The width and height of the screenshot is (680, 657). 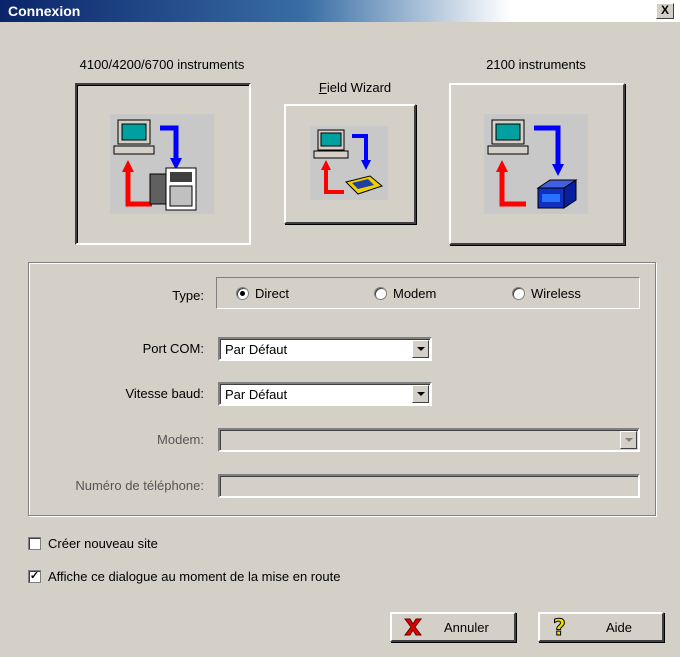 What do you see at coordinates (413, 627) in the screenshot?
I see `red-x-icon` at bounding box center [413, 627].